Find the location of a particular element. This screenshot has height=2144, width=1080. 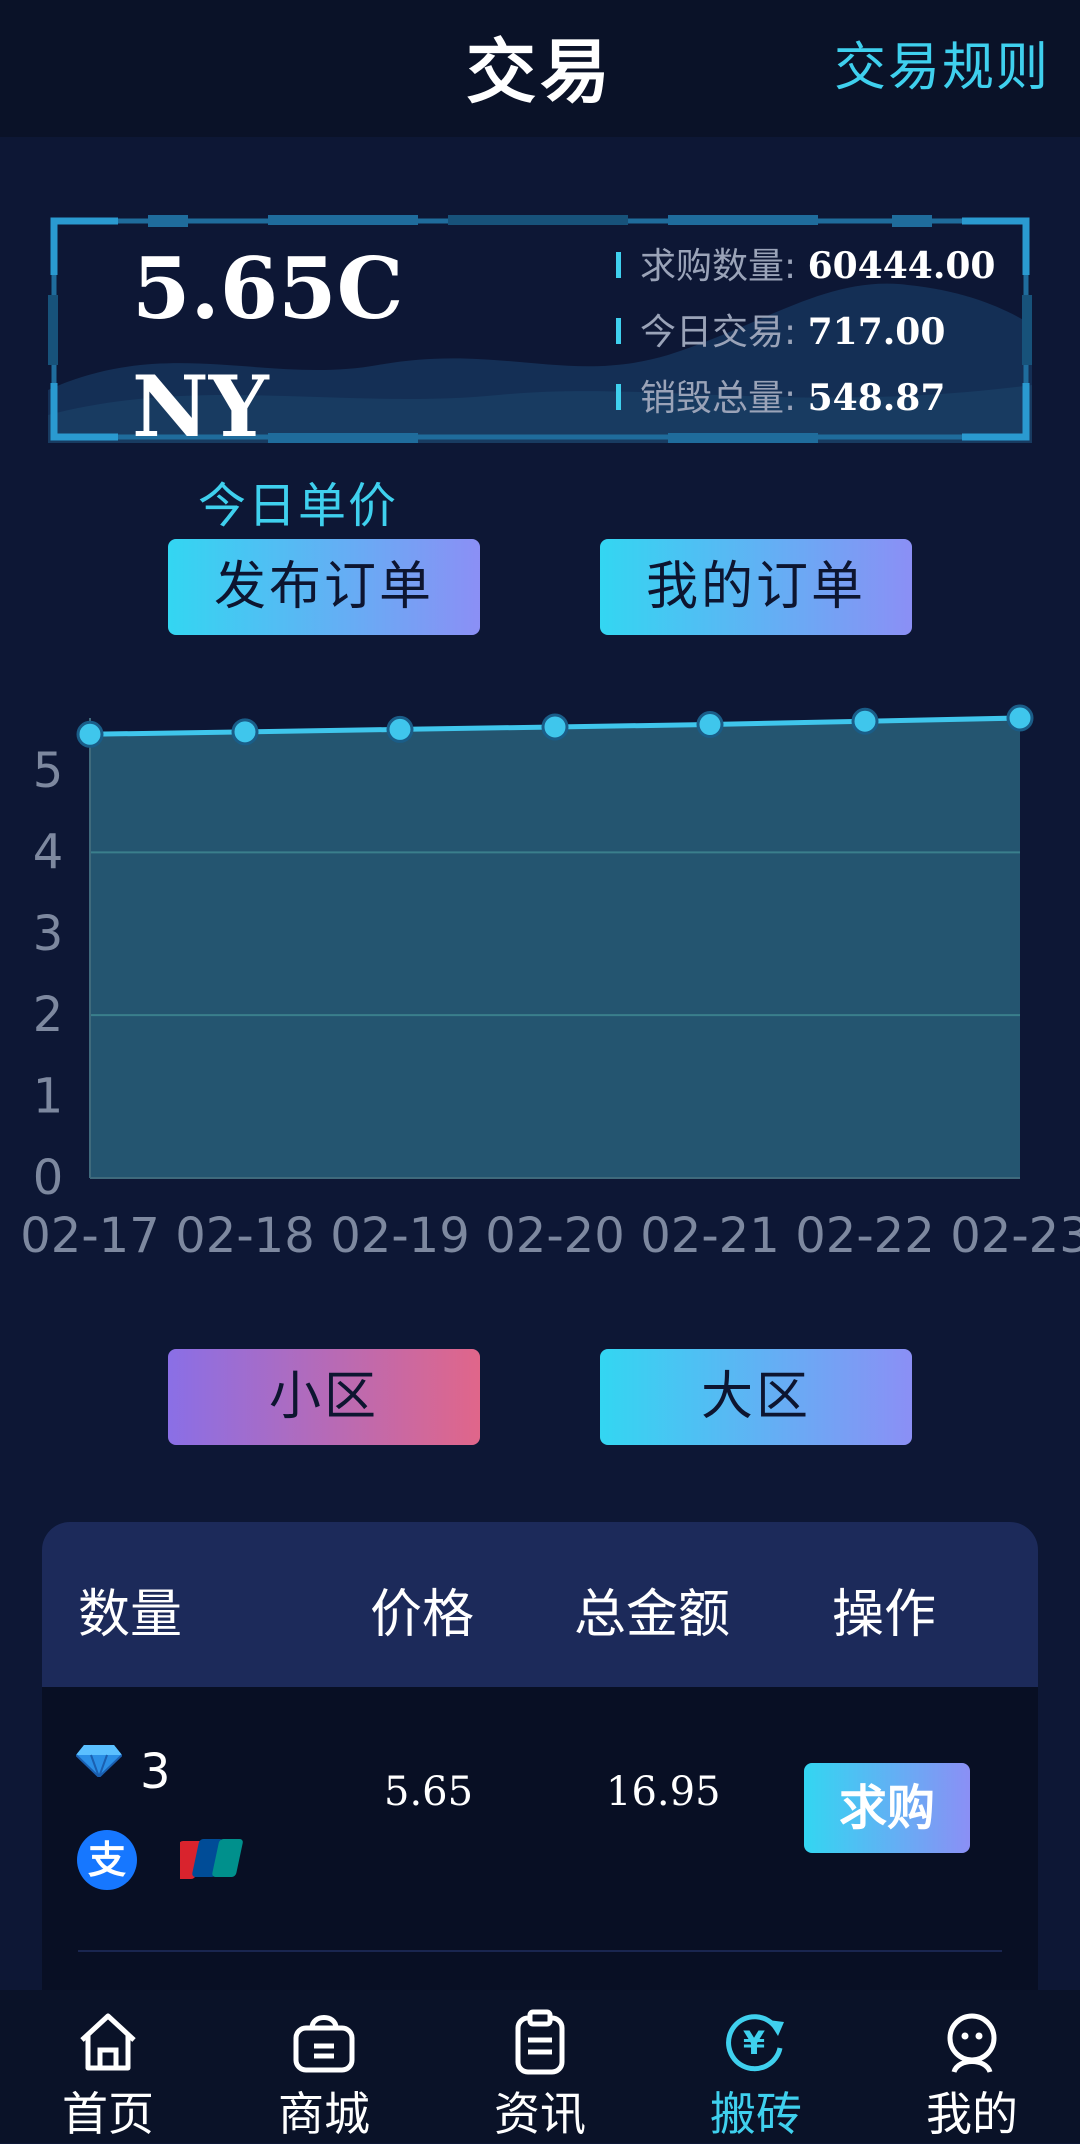

y-tick-label: 3 is located at coordinates (48, 934).